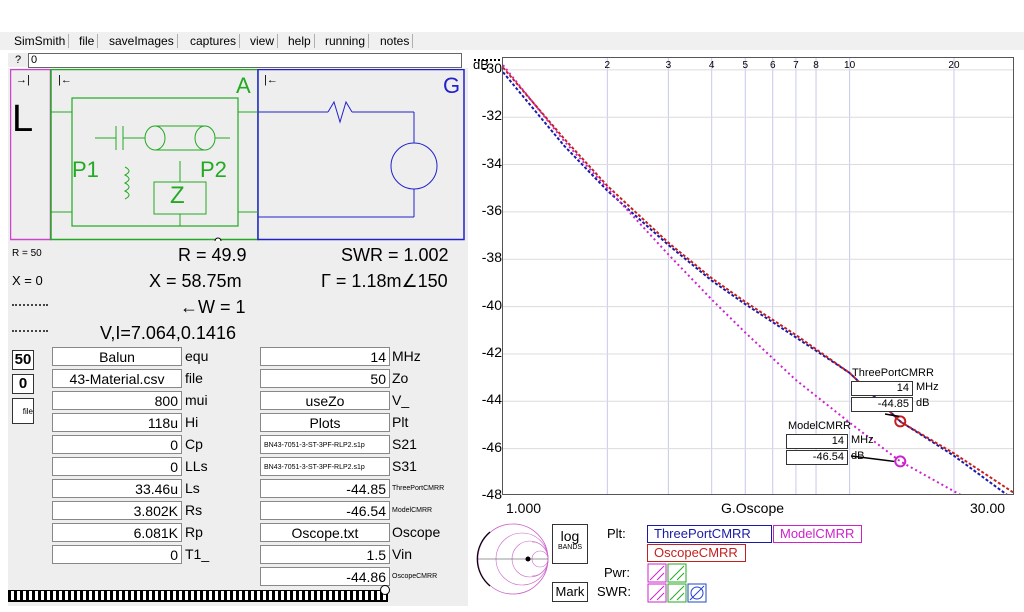 This screenshot has height=612, width=1024. What do you see at coordinates (882, 404) in the screenshot?
I see `threeport-annotation-value: -44.85` at bounding box center [882, 404].